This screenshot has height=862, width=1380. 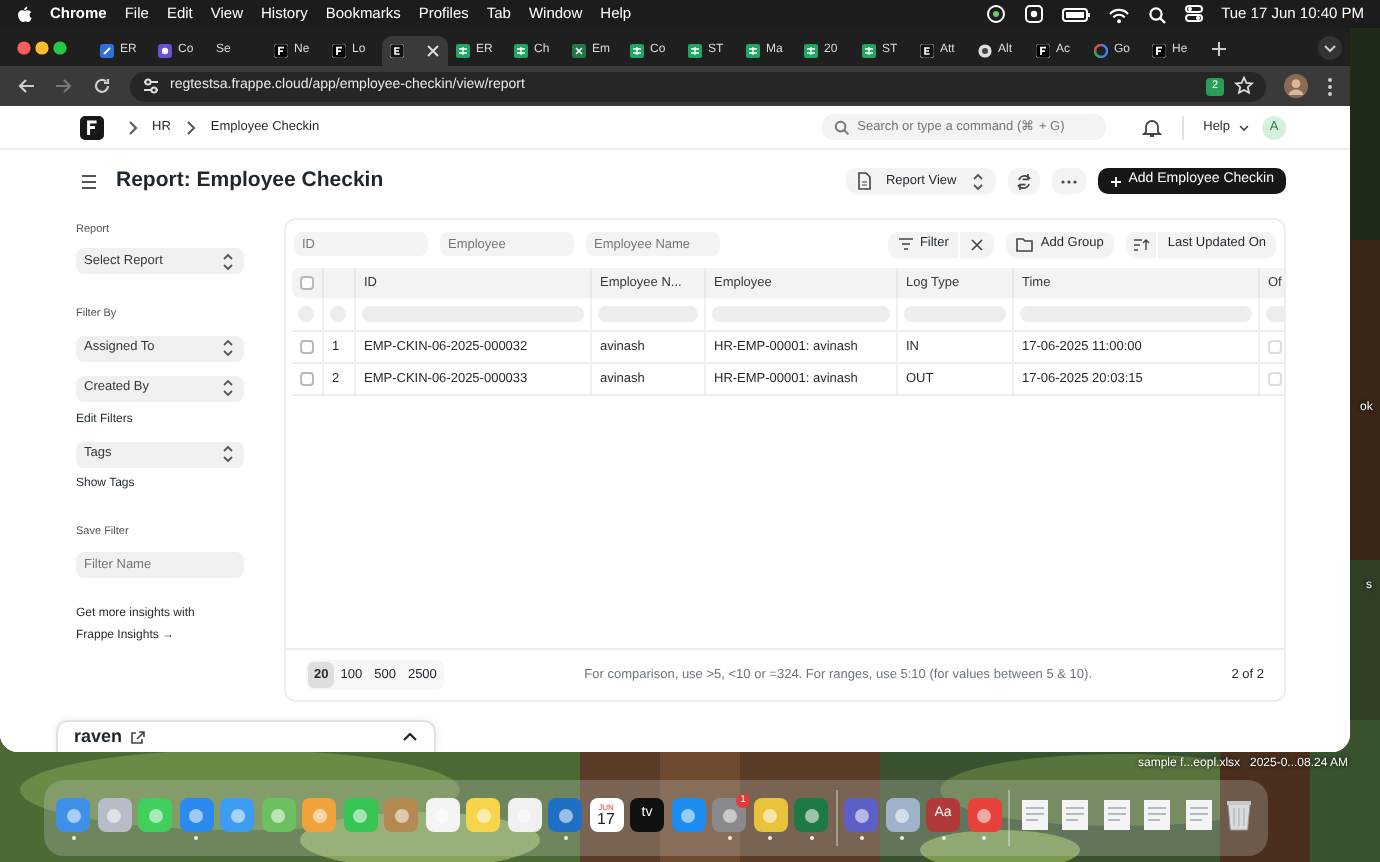 What do you see at coordinates (102, 86) in the screenshot?
I see `reload-icon` at bounding box center [102, 86].